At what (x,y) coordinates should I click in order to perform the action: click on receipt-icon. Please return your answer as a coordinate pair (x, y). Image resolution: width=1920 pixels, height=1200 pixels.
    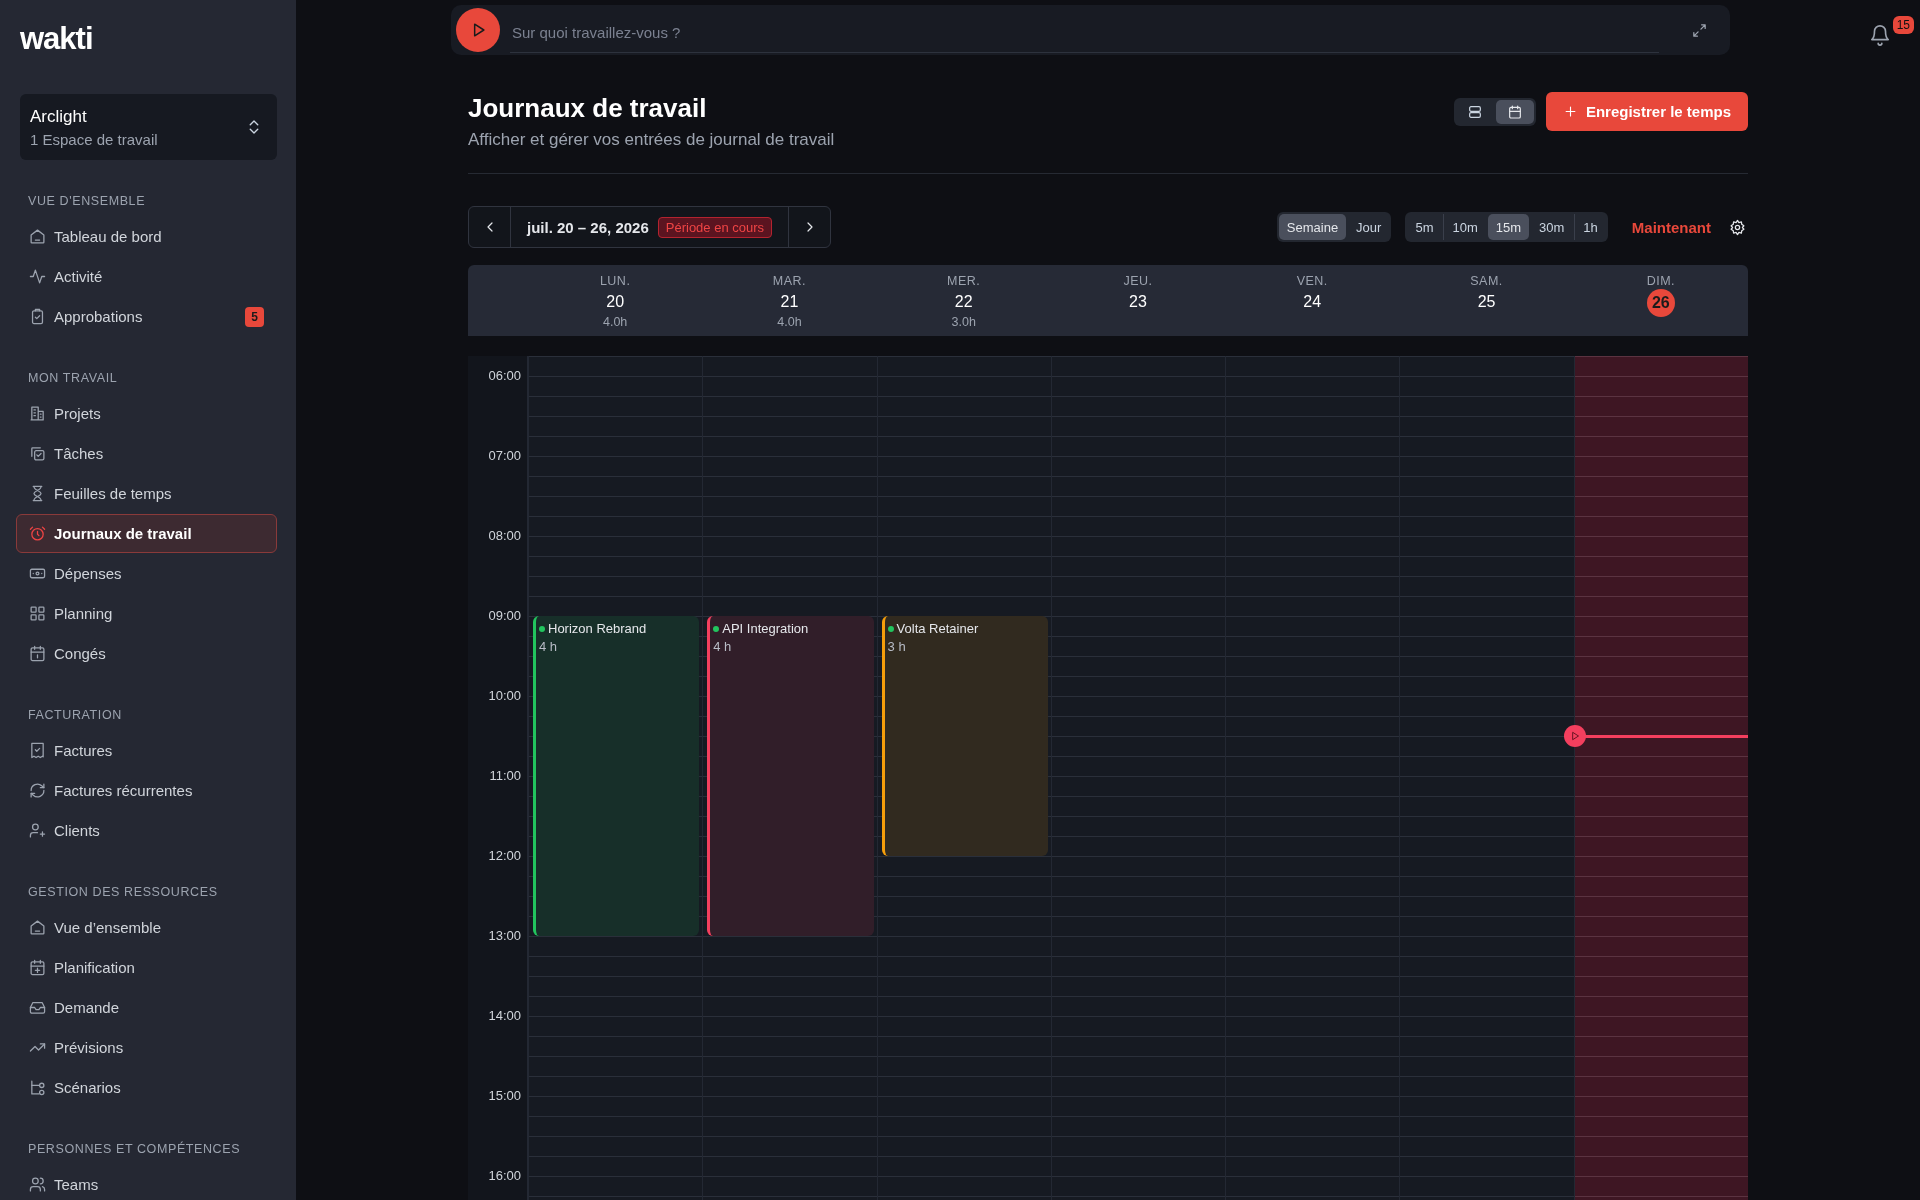
    Looking at the image, I should click on (37, 750).